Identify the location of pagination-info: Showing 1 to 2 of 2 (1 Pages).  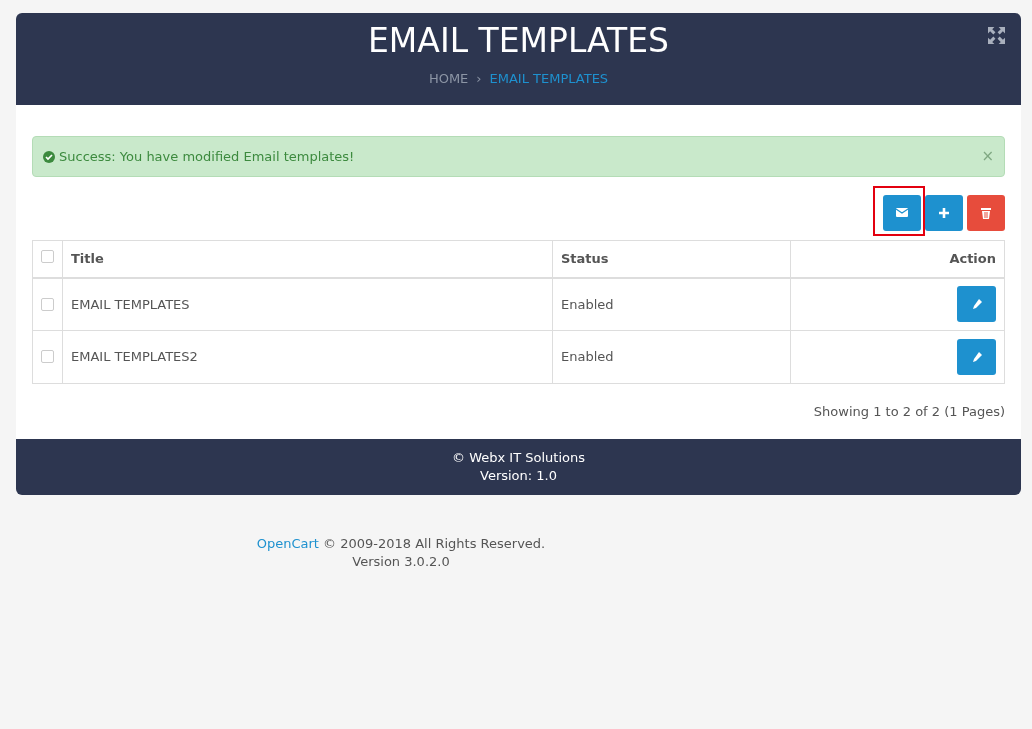
(909, 412).